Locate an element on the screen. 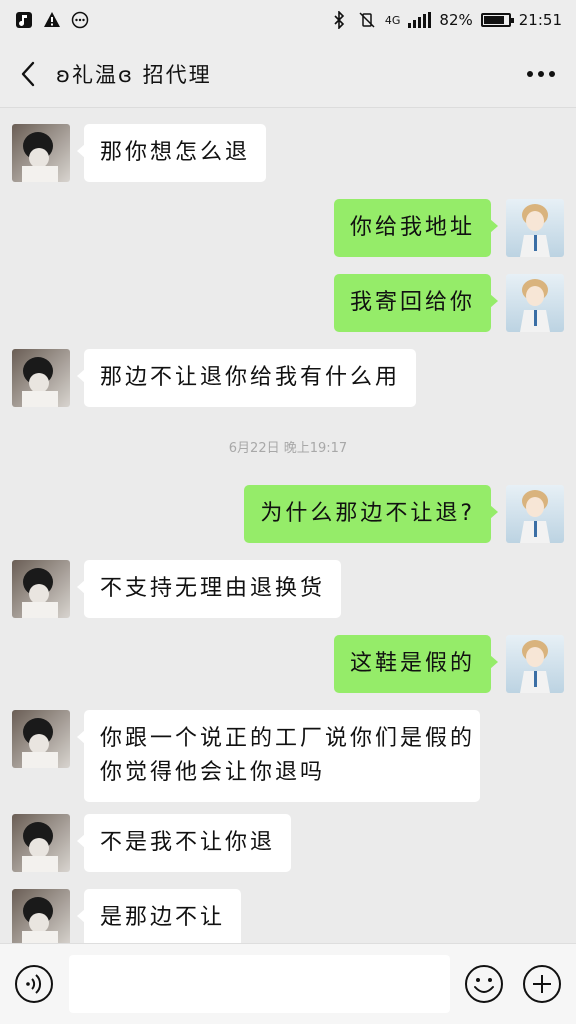  back-button is located at coordinates (28, 74).